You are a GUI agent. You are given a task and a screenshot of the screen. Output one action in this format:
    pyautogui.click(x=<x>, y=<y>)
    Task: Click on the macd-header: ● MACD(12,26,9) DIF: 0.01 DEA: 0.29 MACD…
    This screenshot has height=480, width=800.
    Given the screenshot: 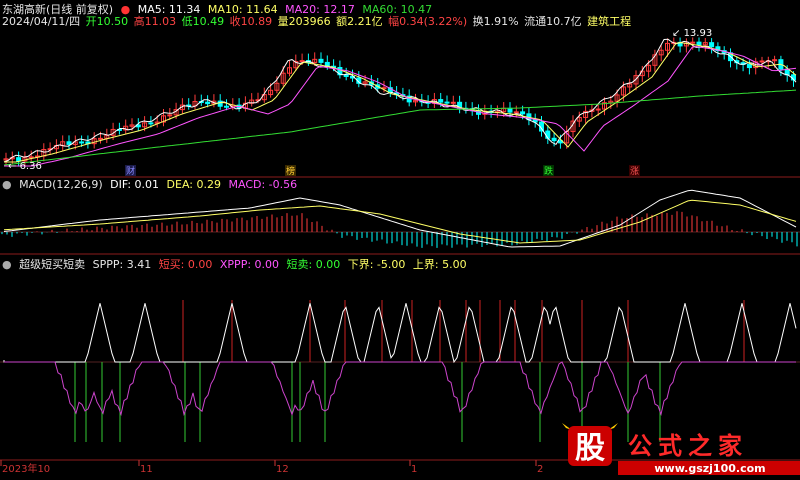 What is the action you would take?
    pyautogui.click(x=151, y=184)
    